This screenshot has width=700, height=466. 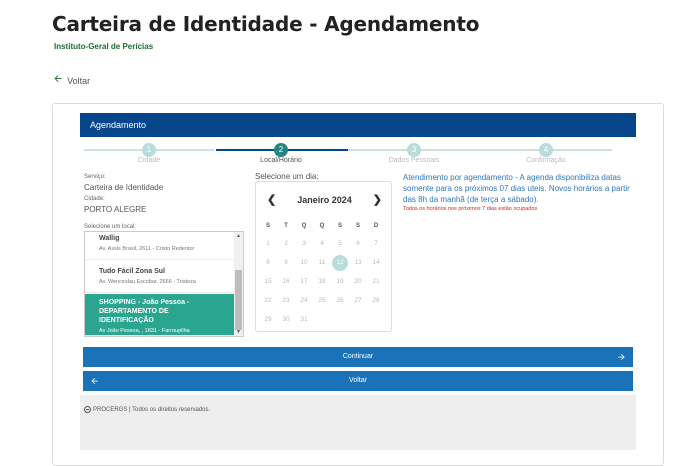 I want to click on city-label: Cidade:, so click(x=94, y=199).